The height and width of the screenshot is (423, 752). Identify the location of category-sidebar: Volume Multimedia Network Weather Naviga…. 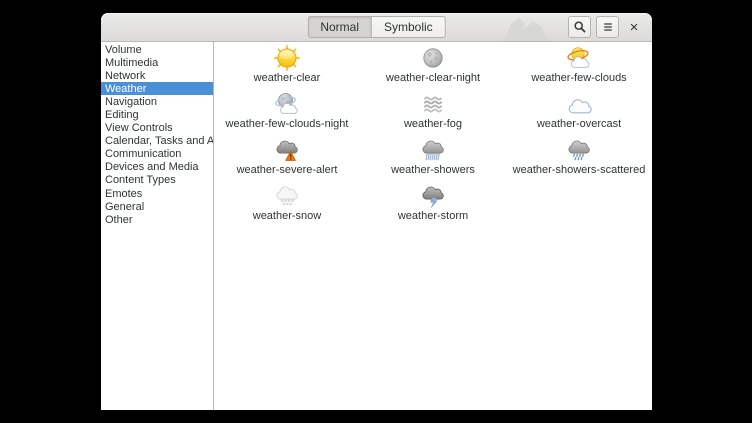
(157, 226).